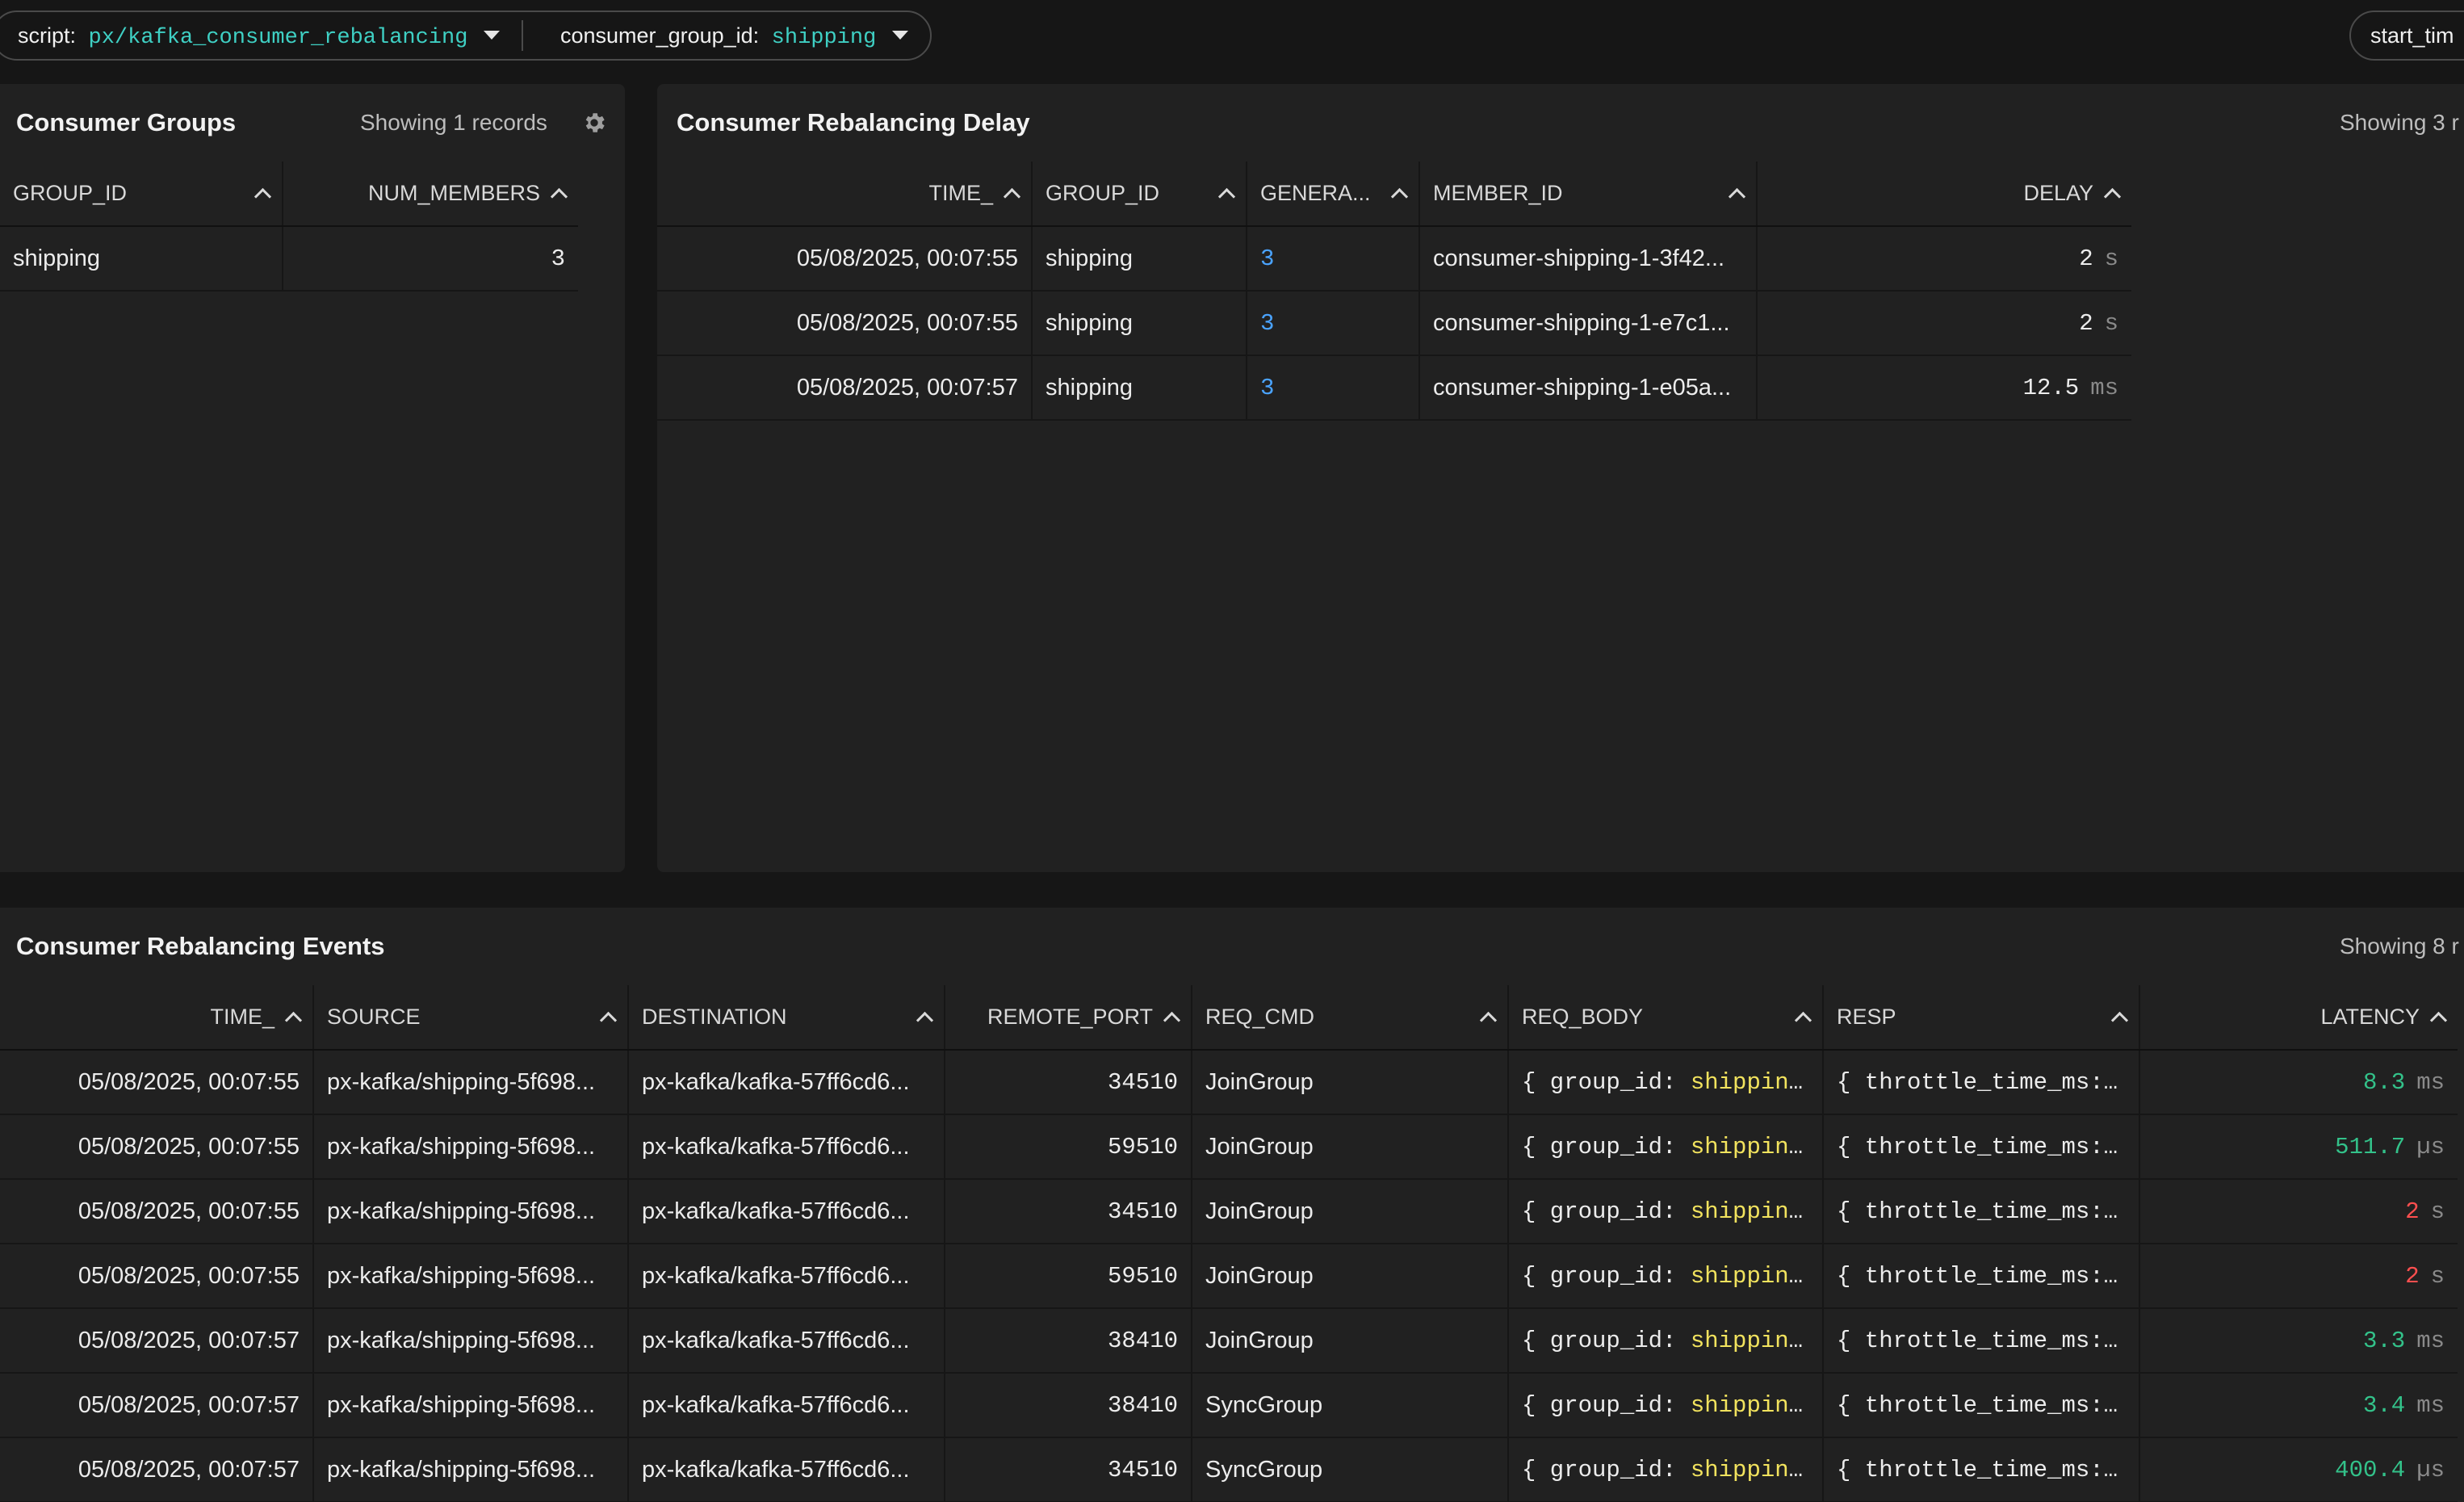  What do you see at coordinates (1068, 1082) in the screenshot?
I see `cell-remote-port: 34510` at bounding box center [1068, 1082].